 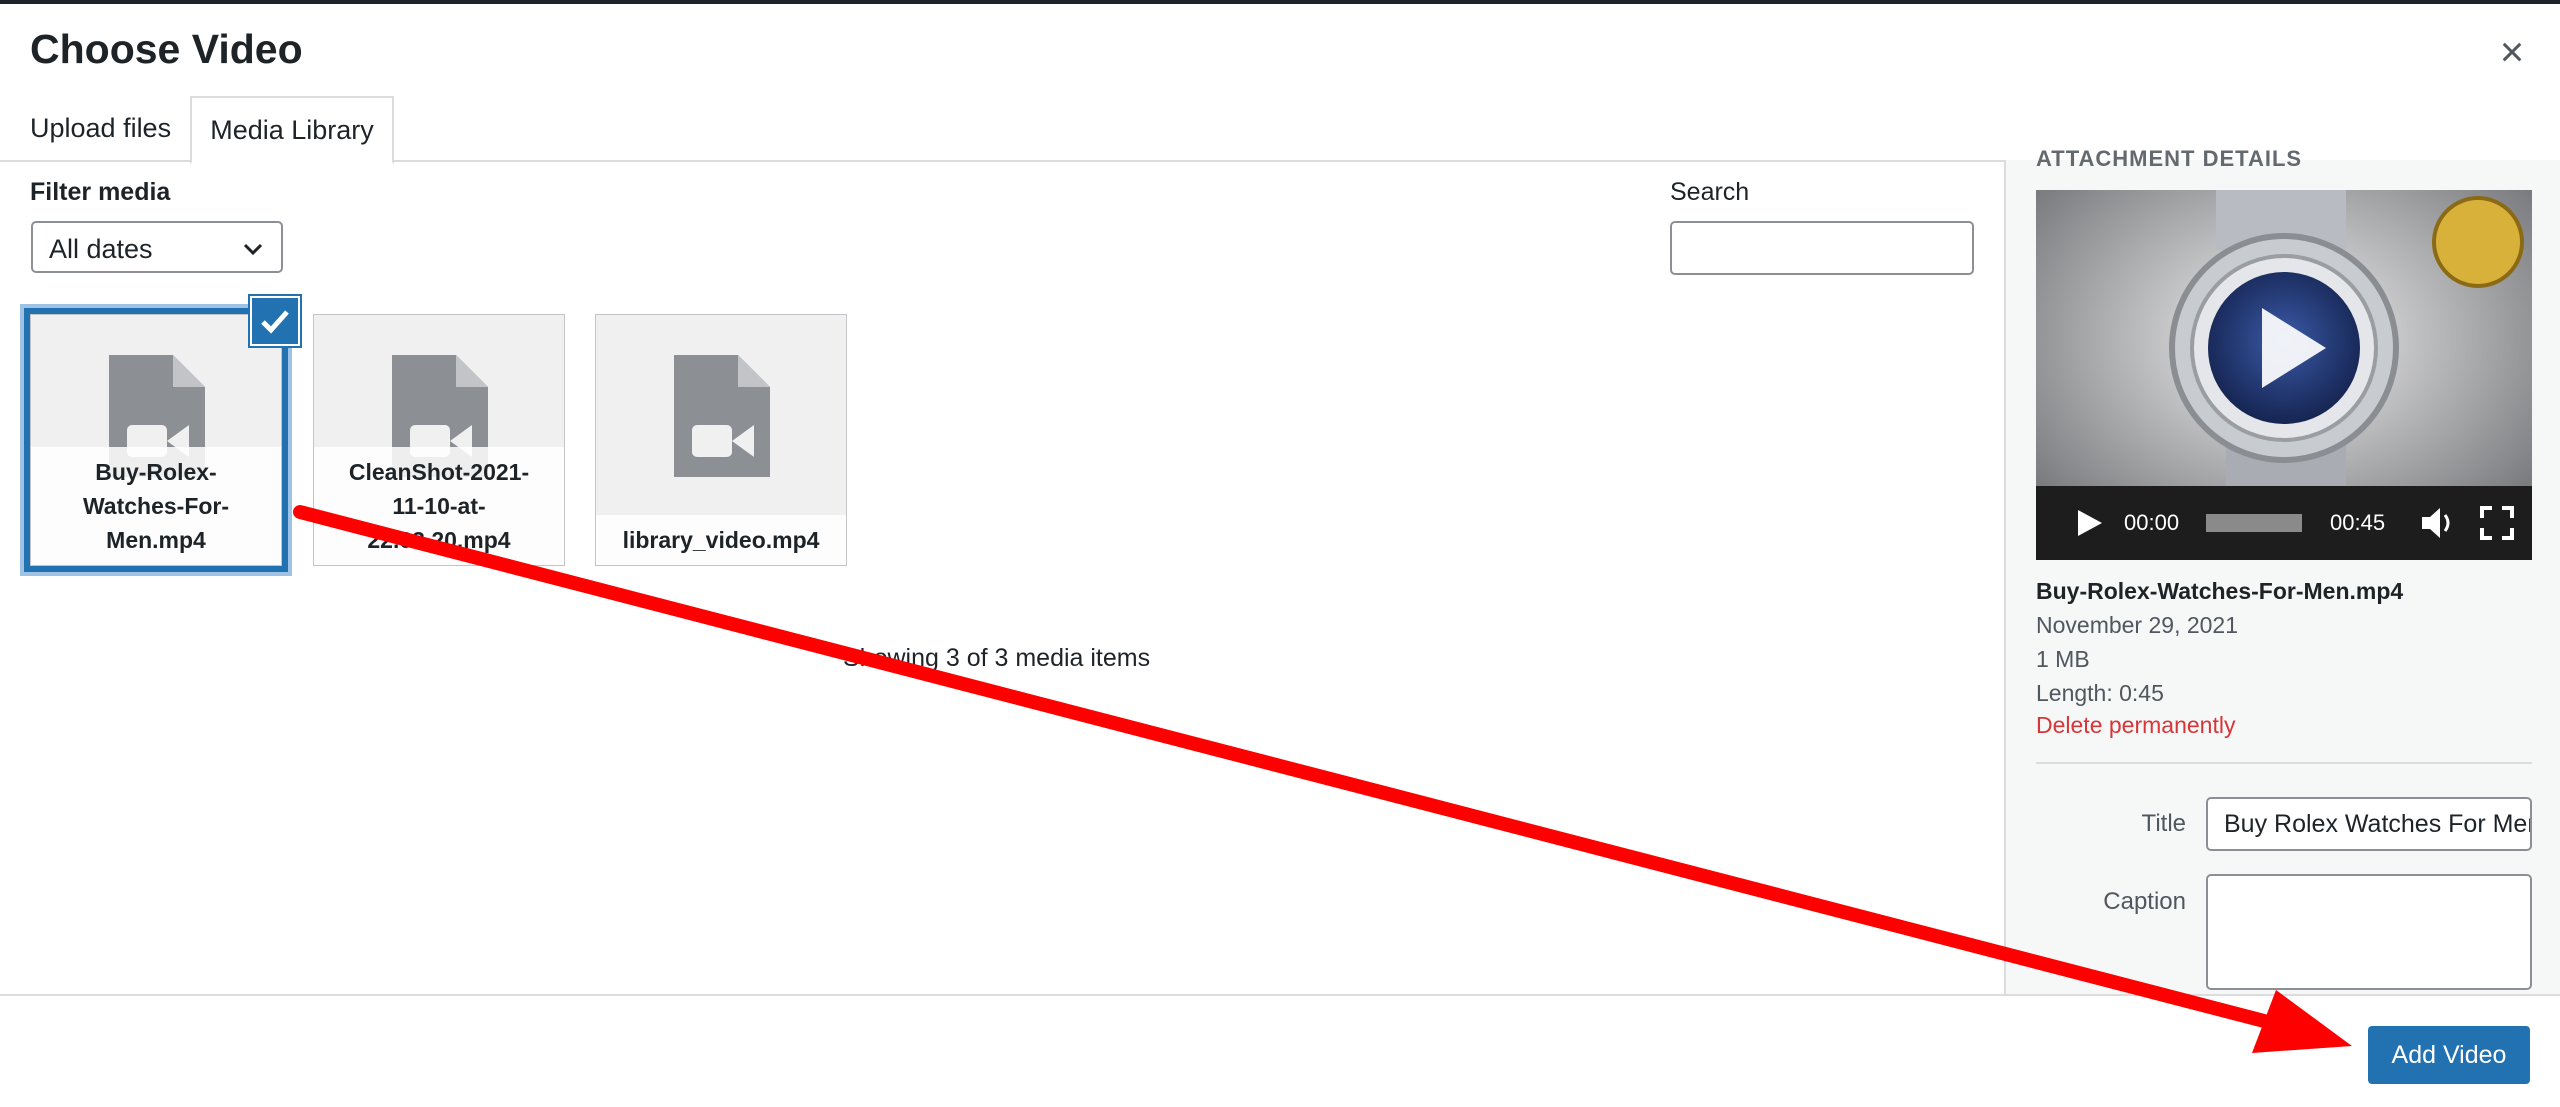 What do you see at coordinates (1280, 2) in the screenshot?
I see `top-border` at bounding box center [1280, 2].